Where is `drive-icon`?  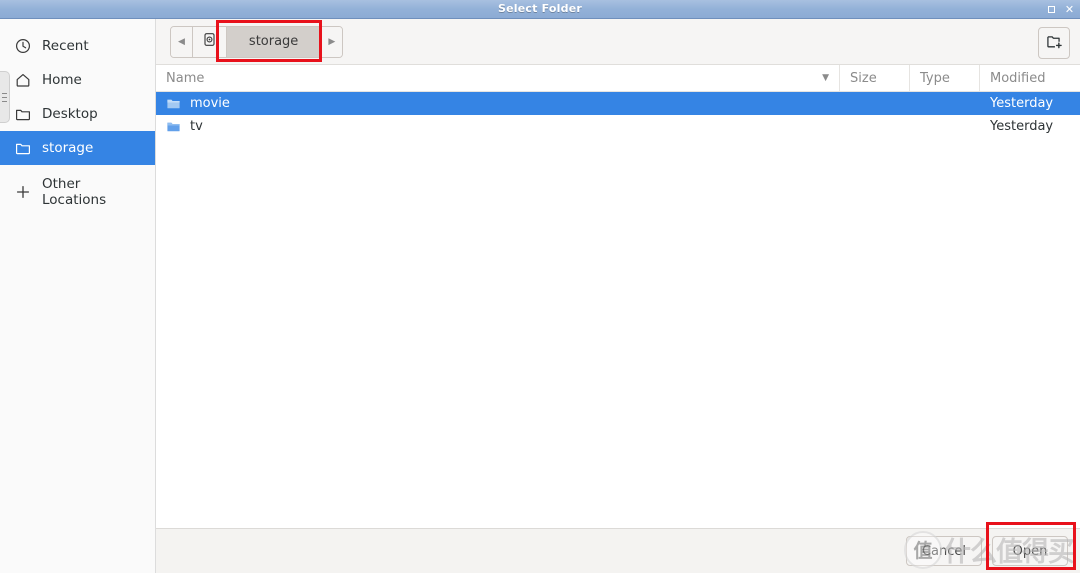 drive-icon is located at coordinates (209, 41).